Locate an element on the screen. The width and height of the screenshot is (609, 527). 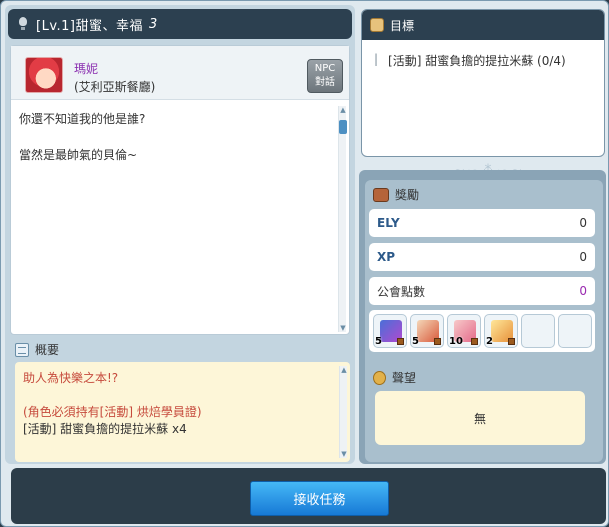
goal-item-text: [活動] 甜蜜負擔的提拉米蘇 (0/4) is located at coordinates (477, 61).